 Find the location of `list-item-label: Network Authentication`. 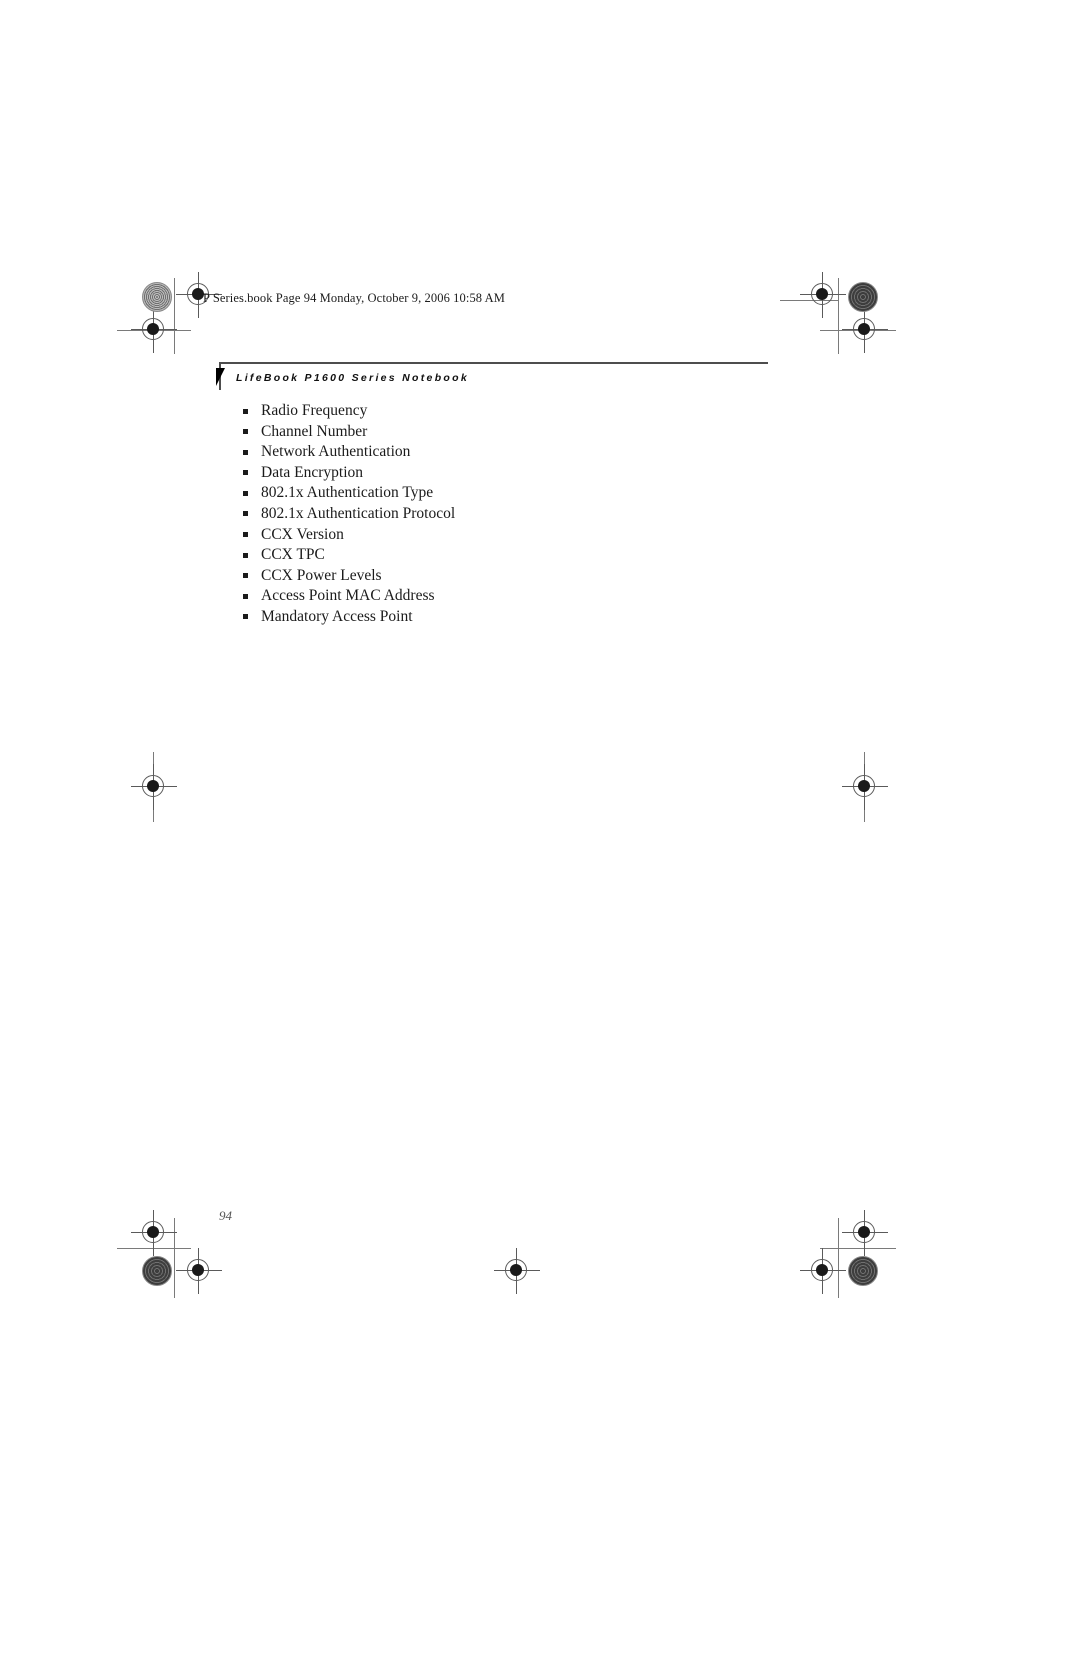

list-item-label: Network Authentication is located at coordinates (336, 452).